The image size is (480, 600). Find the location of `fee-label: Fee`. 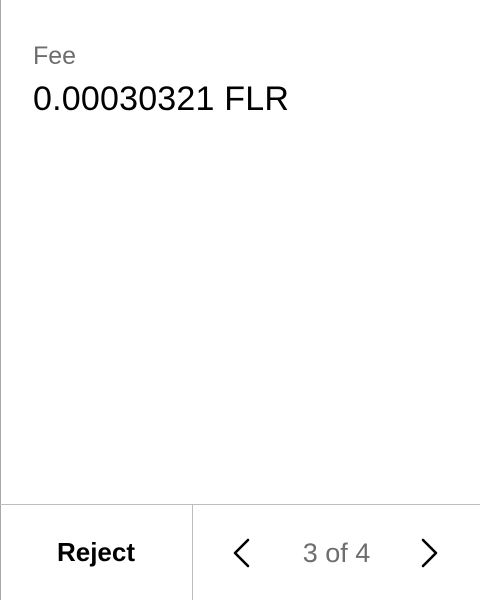

fee-label: Fee is located at coordinates (55, 56).